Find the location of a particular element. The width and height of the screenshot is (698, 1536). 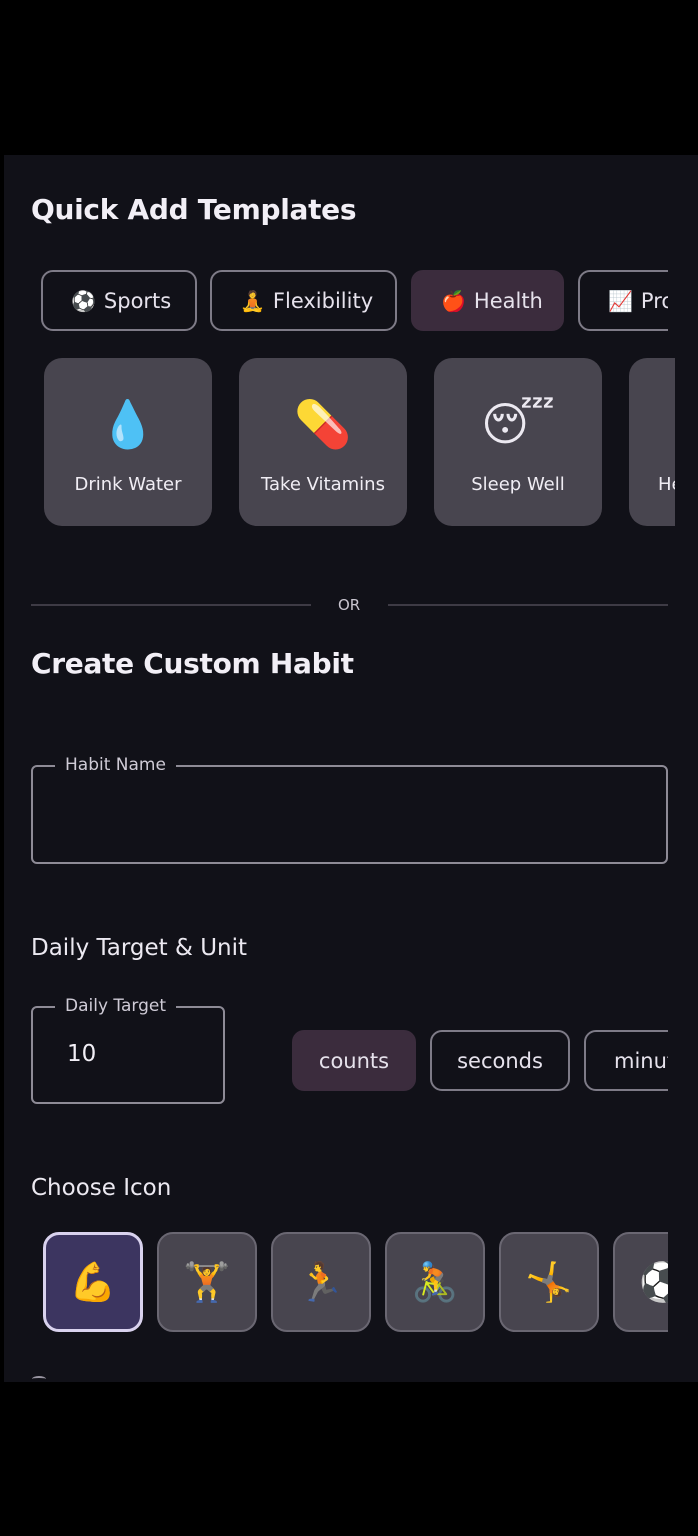

unit-chip-minutes: minutes is located at coordinates (626, 1060).